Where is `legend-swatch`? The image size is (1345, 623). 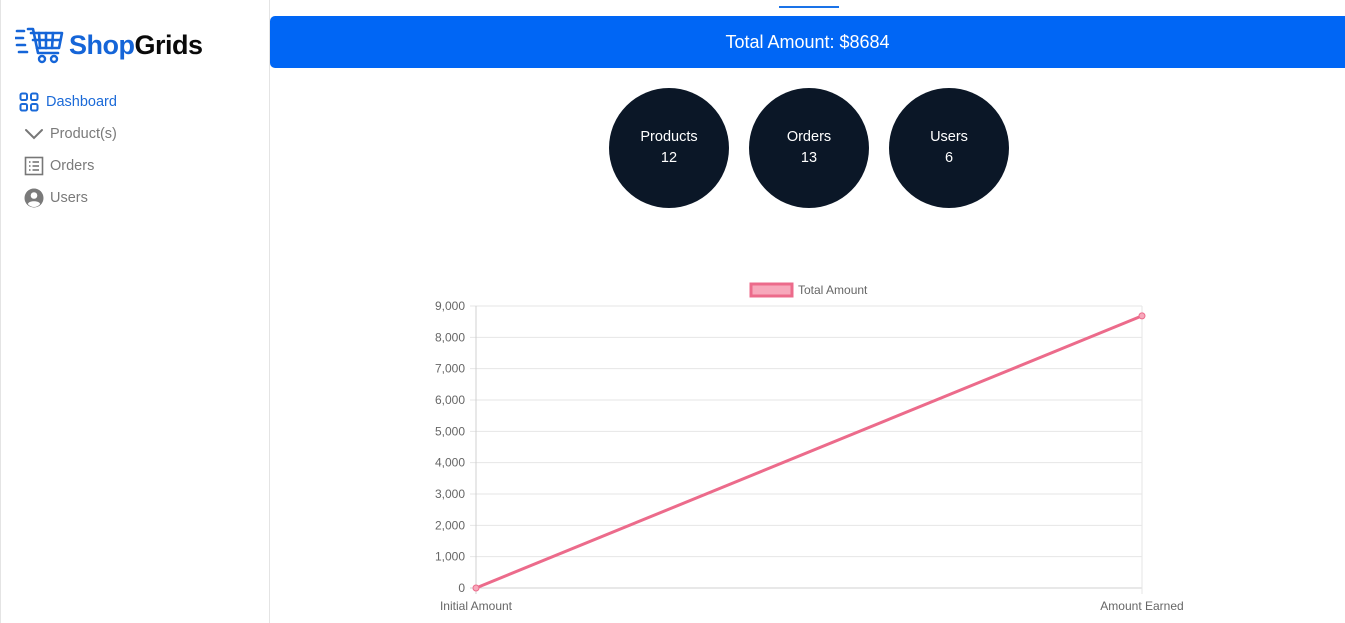 legend-swatch is located at coordinates (771, 290).